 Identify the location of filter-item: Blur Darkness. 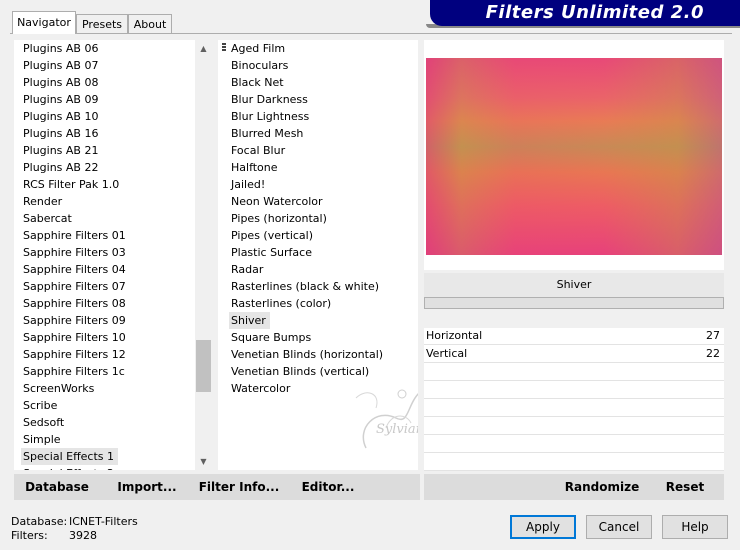
(269, 99).